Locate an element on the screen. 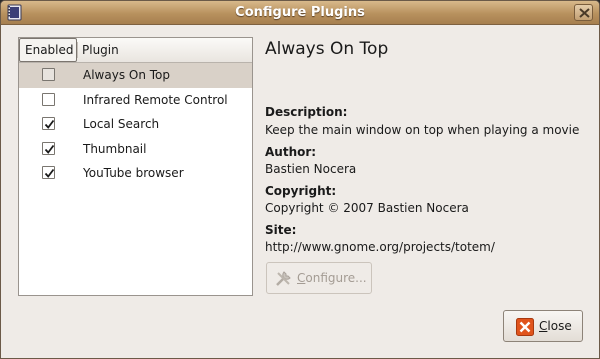 The image size is (600, 359). description-label: Description: is located at coordinates (306, 112).